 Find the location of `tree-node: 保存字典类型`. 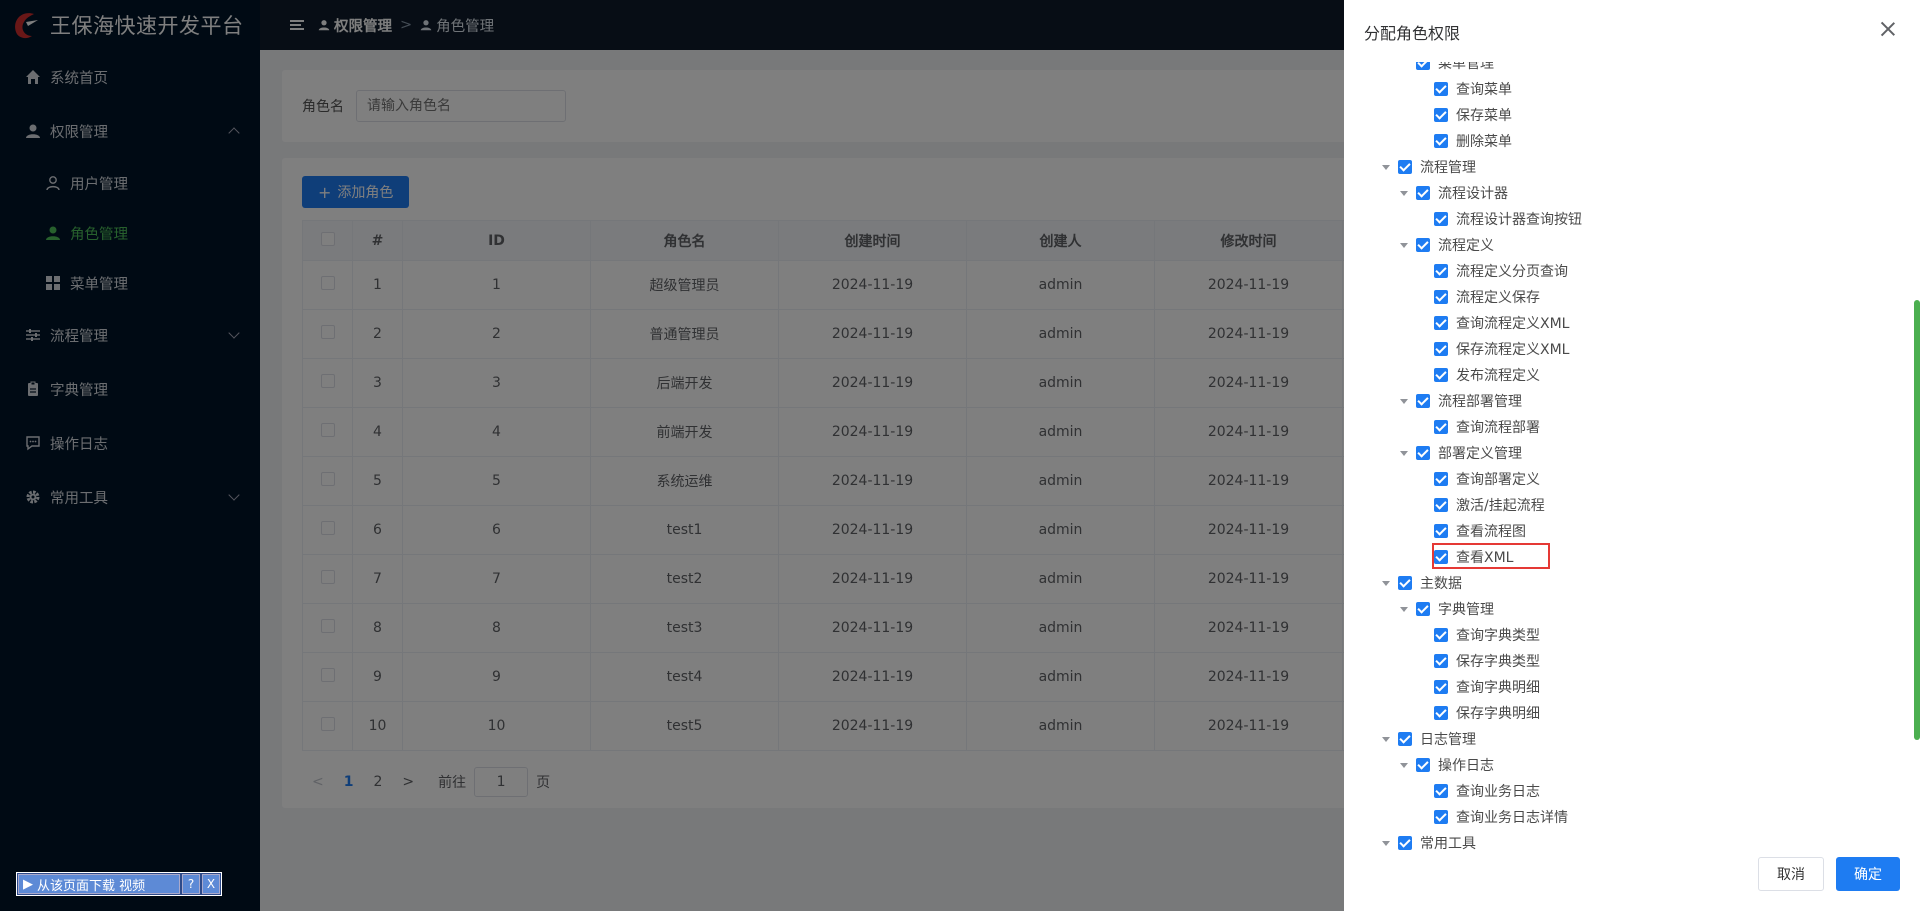

tree-node: 保存字典类型 is located at coordinates (1479, 661).